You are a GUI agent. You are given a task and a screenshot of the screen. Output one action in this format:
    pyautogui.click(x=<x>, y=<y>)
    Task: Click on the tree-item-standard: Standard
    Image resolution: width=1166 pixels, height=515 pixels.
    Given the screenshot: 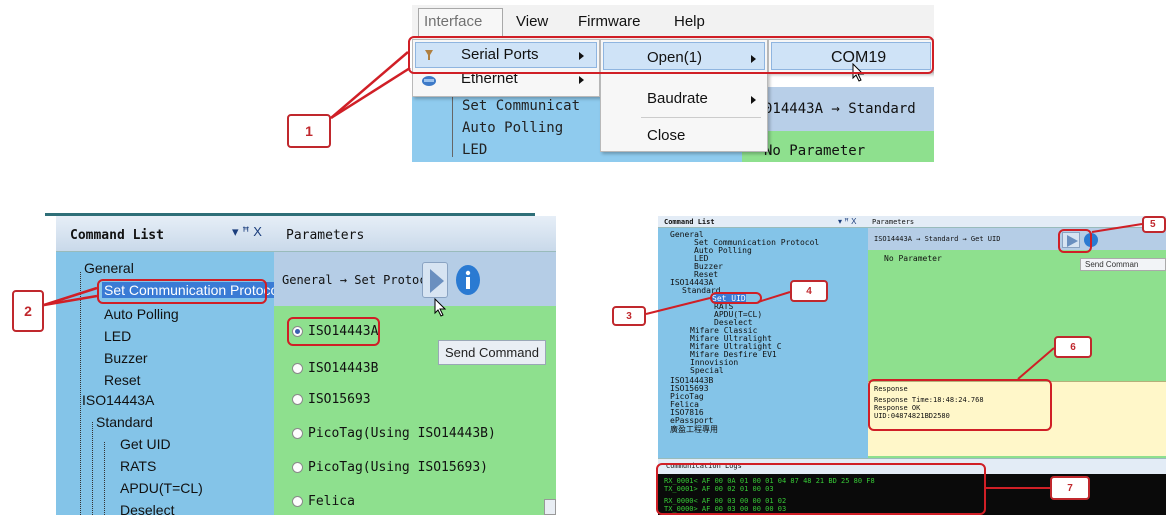 What is the action you would take?
    pyautogui.click(x=124, y=422)
    